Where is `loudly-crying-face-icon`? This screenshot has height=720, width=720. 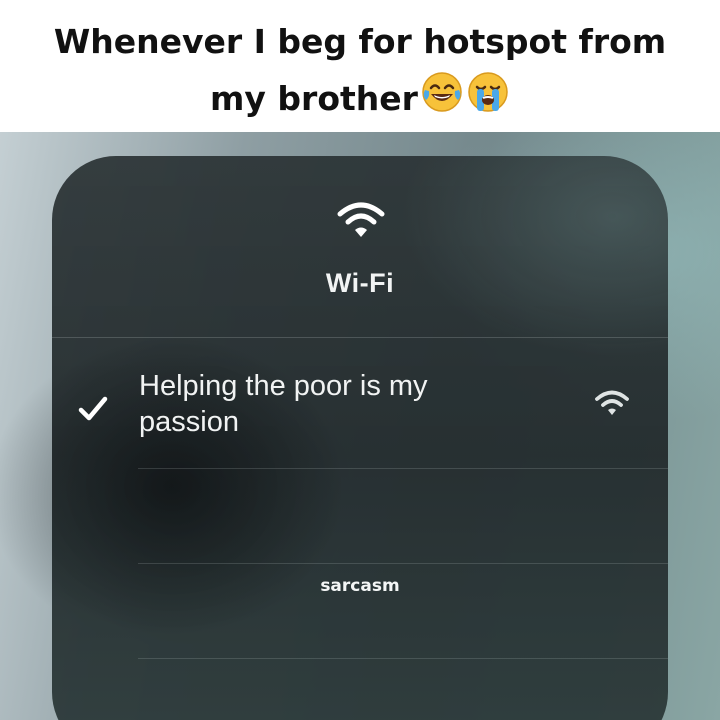 loudly-crying-face-icon is located at coordinates (488, 100).